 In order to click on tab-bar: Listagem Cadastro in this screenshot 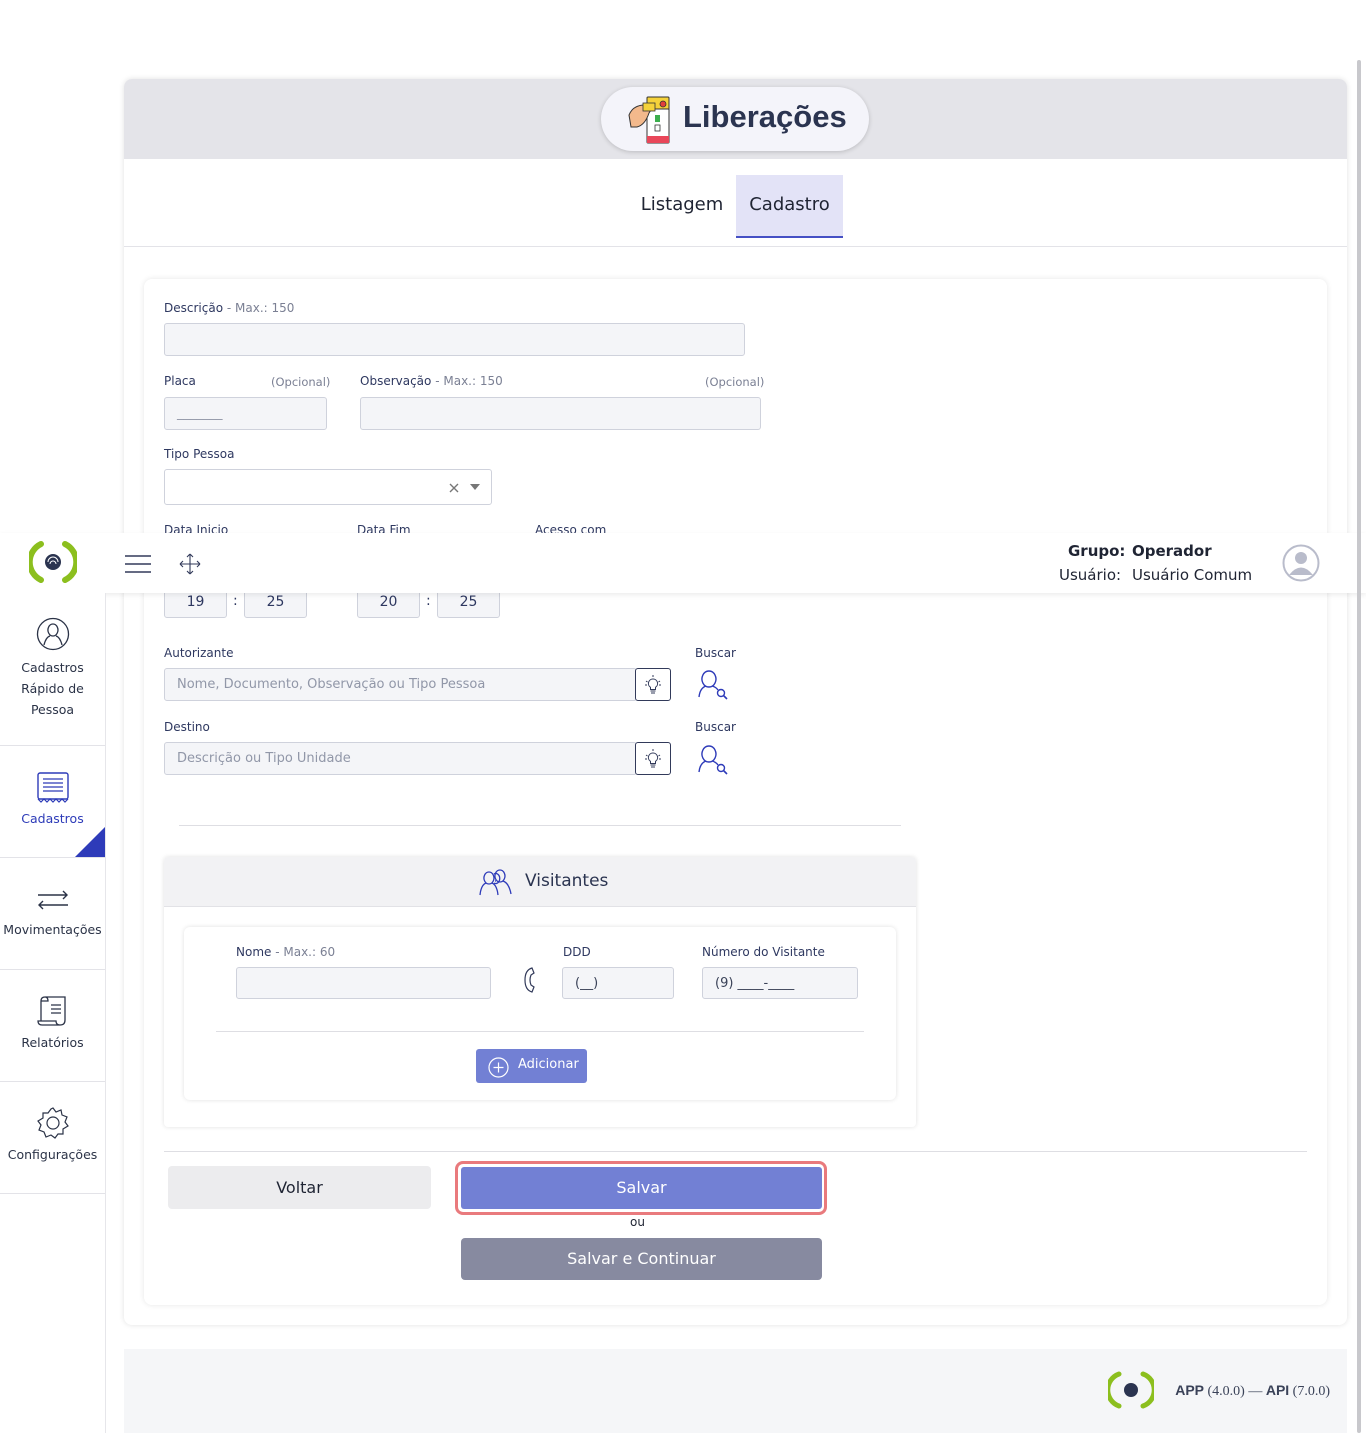, I will do `click(735, 203)`.